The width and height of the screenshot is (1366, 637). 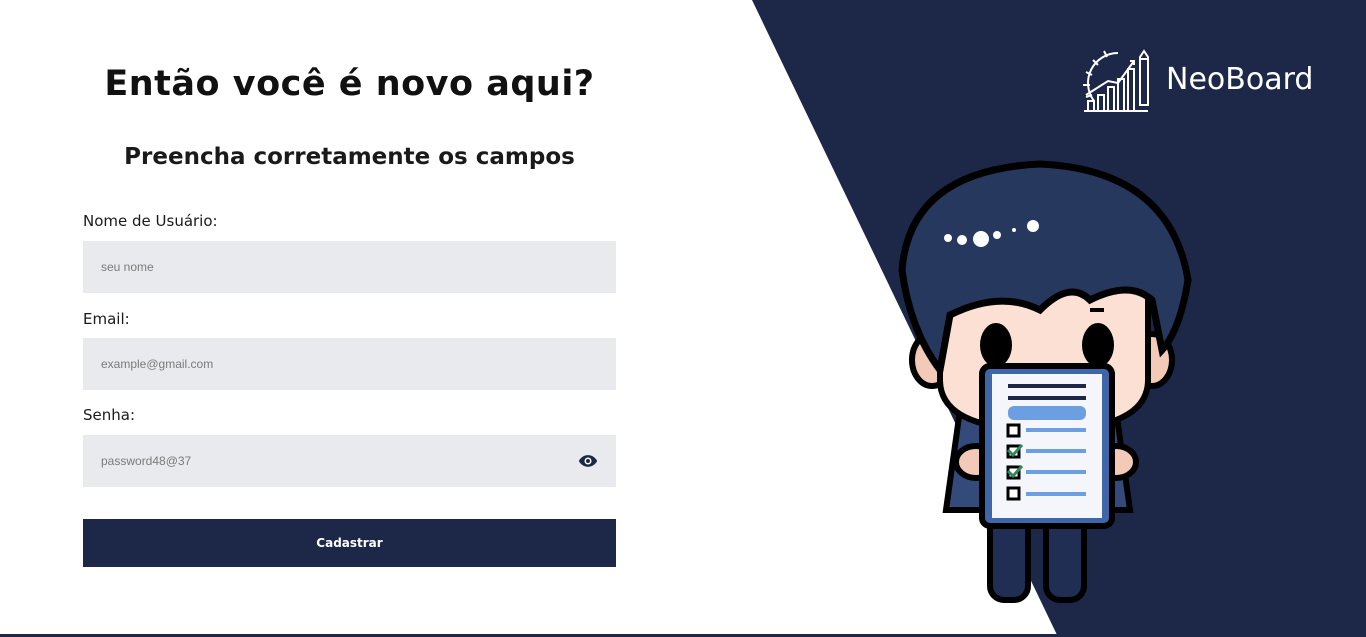 I want to click on person-holding-checklist, so click(x=1045, y=381).